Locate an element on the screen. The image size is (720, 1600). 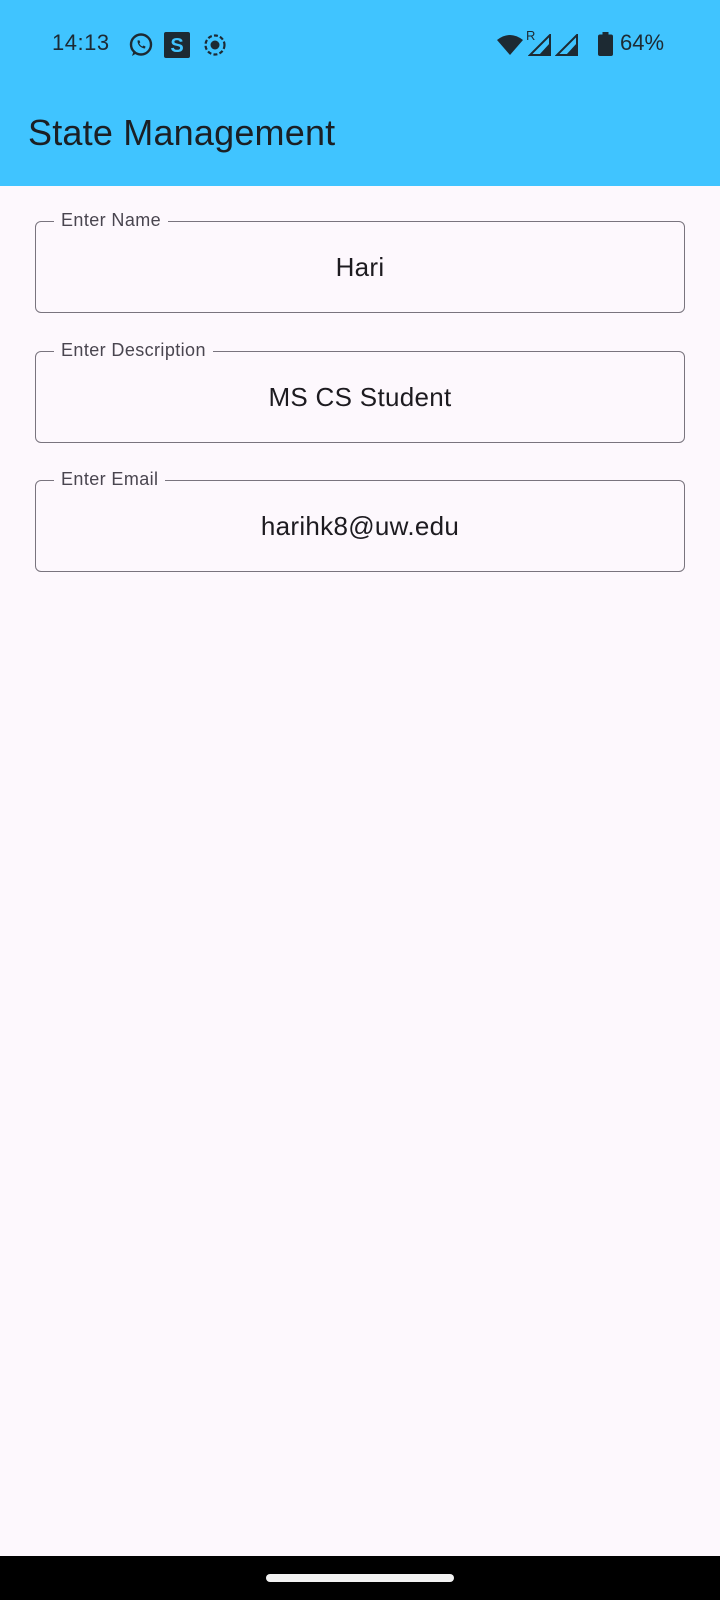
svg-text: S is located at coordinates (176, 46).